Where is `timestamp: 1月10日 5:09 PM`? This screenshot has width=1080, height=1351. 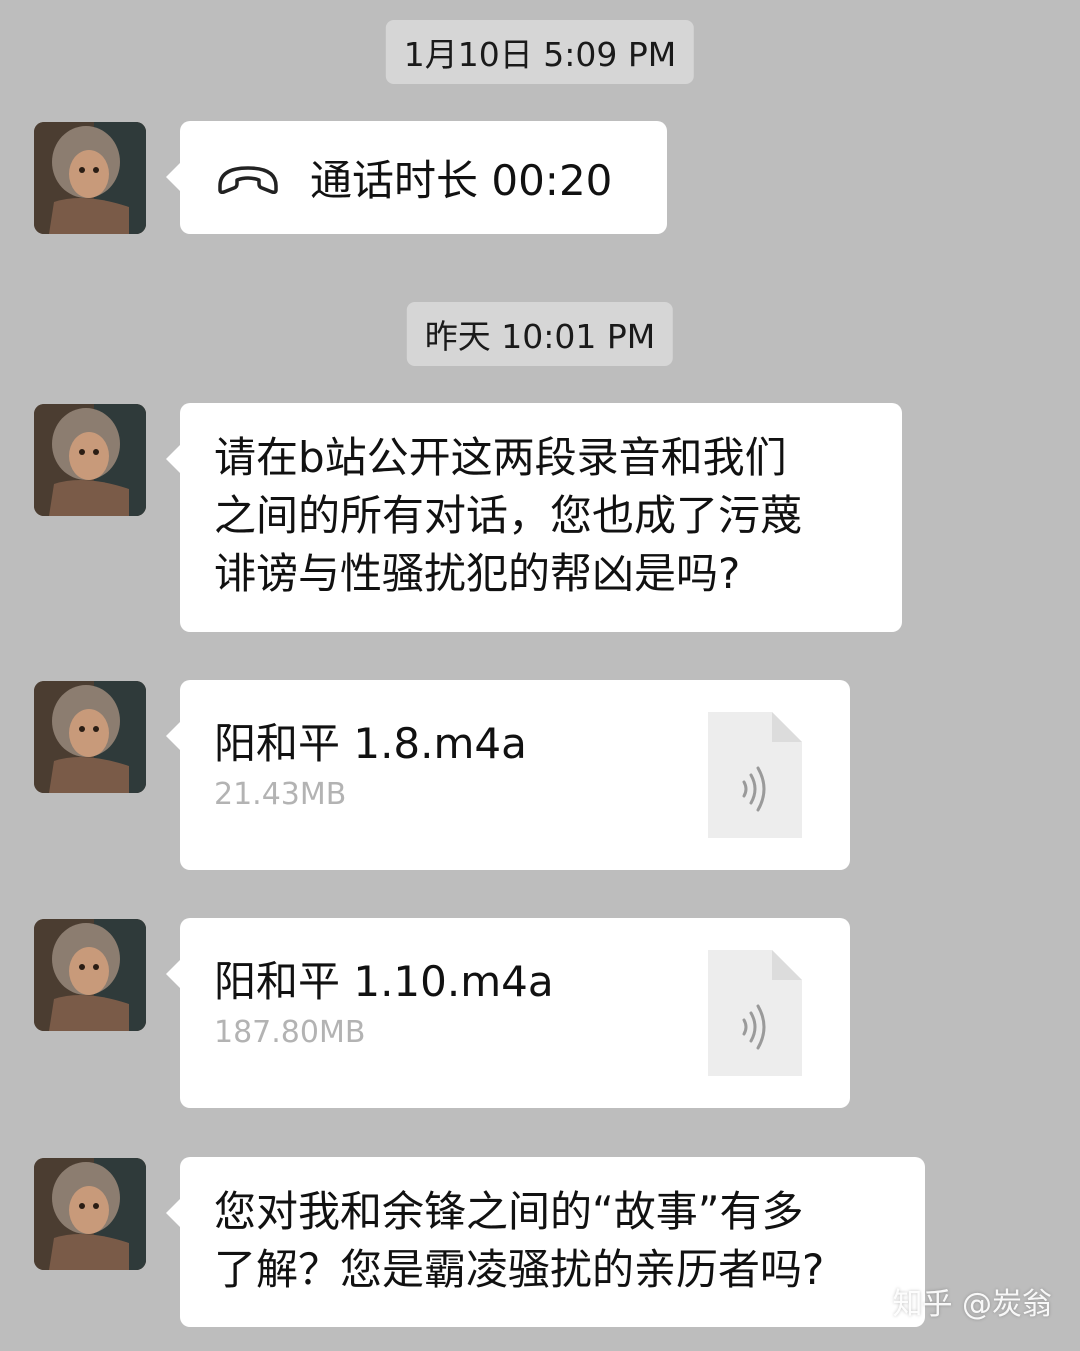 timestamp: 1月10日 5:09 PM is located at coordinates (540, 52).